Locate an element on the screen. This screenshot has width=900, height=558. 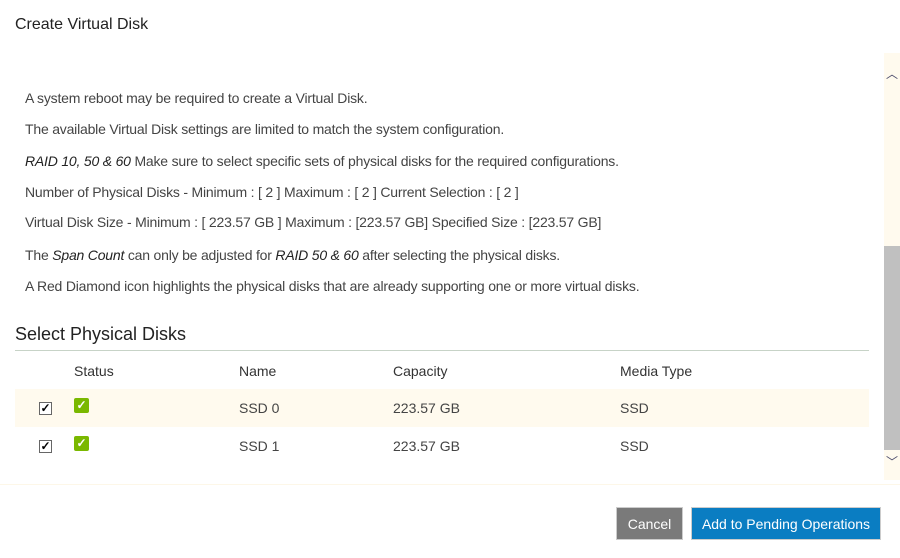
scroll-down-icon: ﹀ is located at coordinates (892, 461).